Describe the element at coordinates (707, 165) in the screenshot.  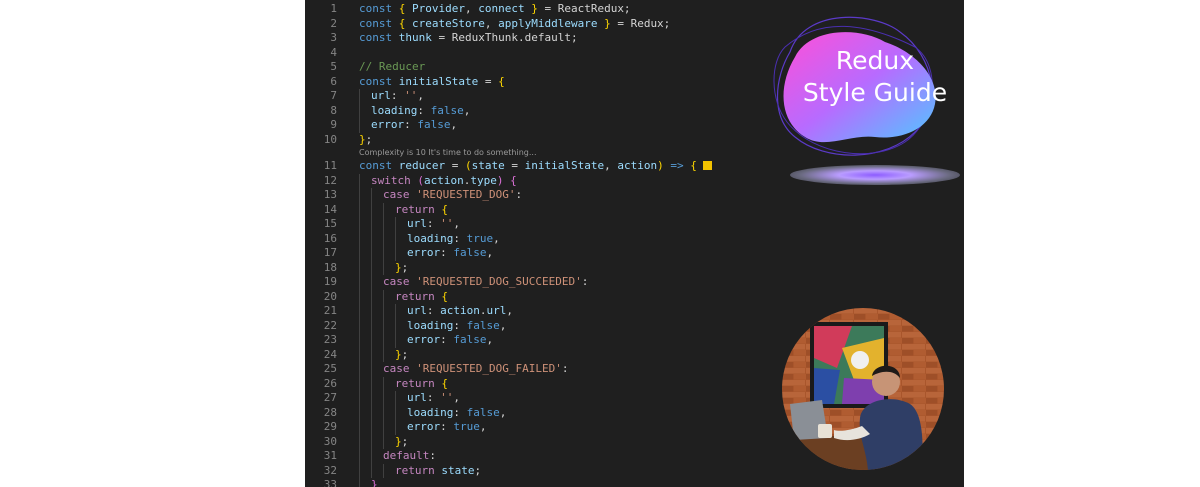
I see `color-decorator-icon` at that location.